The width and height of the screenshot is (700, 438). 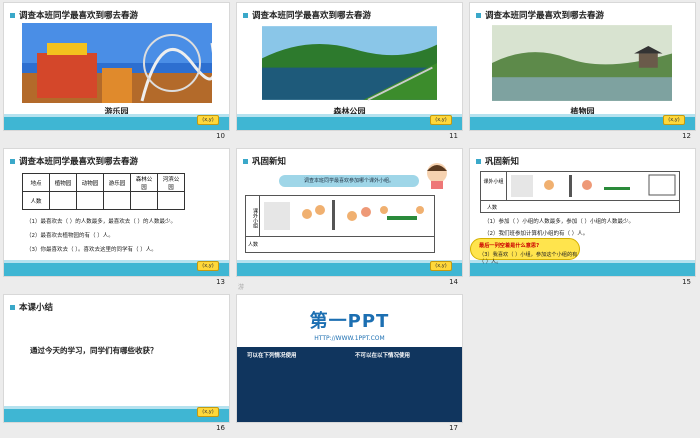 What do you see at coordinates (559, 222) in the screenshot?
I see `question-1: （1）参加（ ）小组的人数最多，参加（ ）小组的人数最少。` at bounding box center [559, 222].